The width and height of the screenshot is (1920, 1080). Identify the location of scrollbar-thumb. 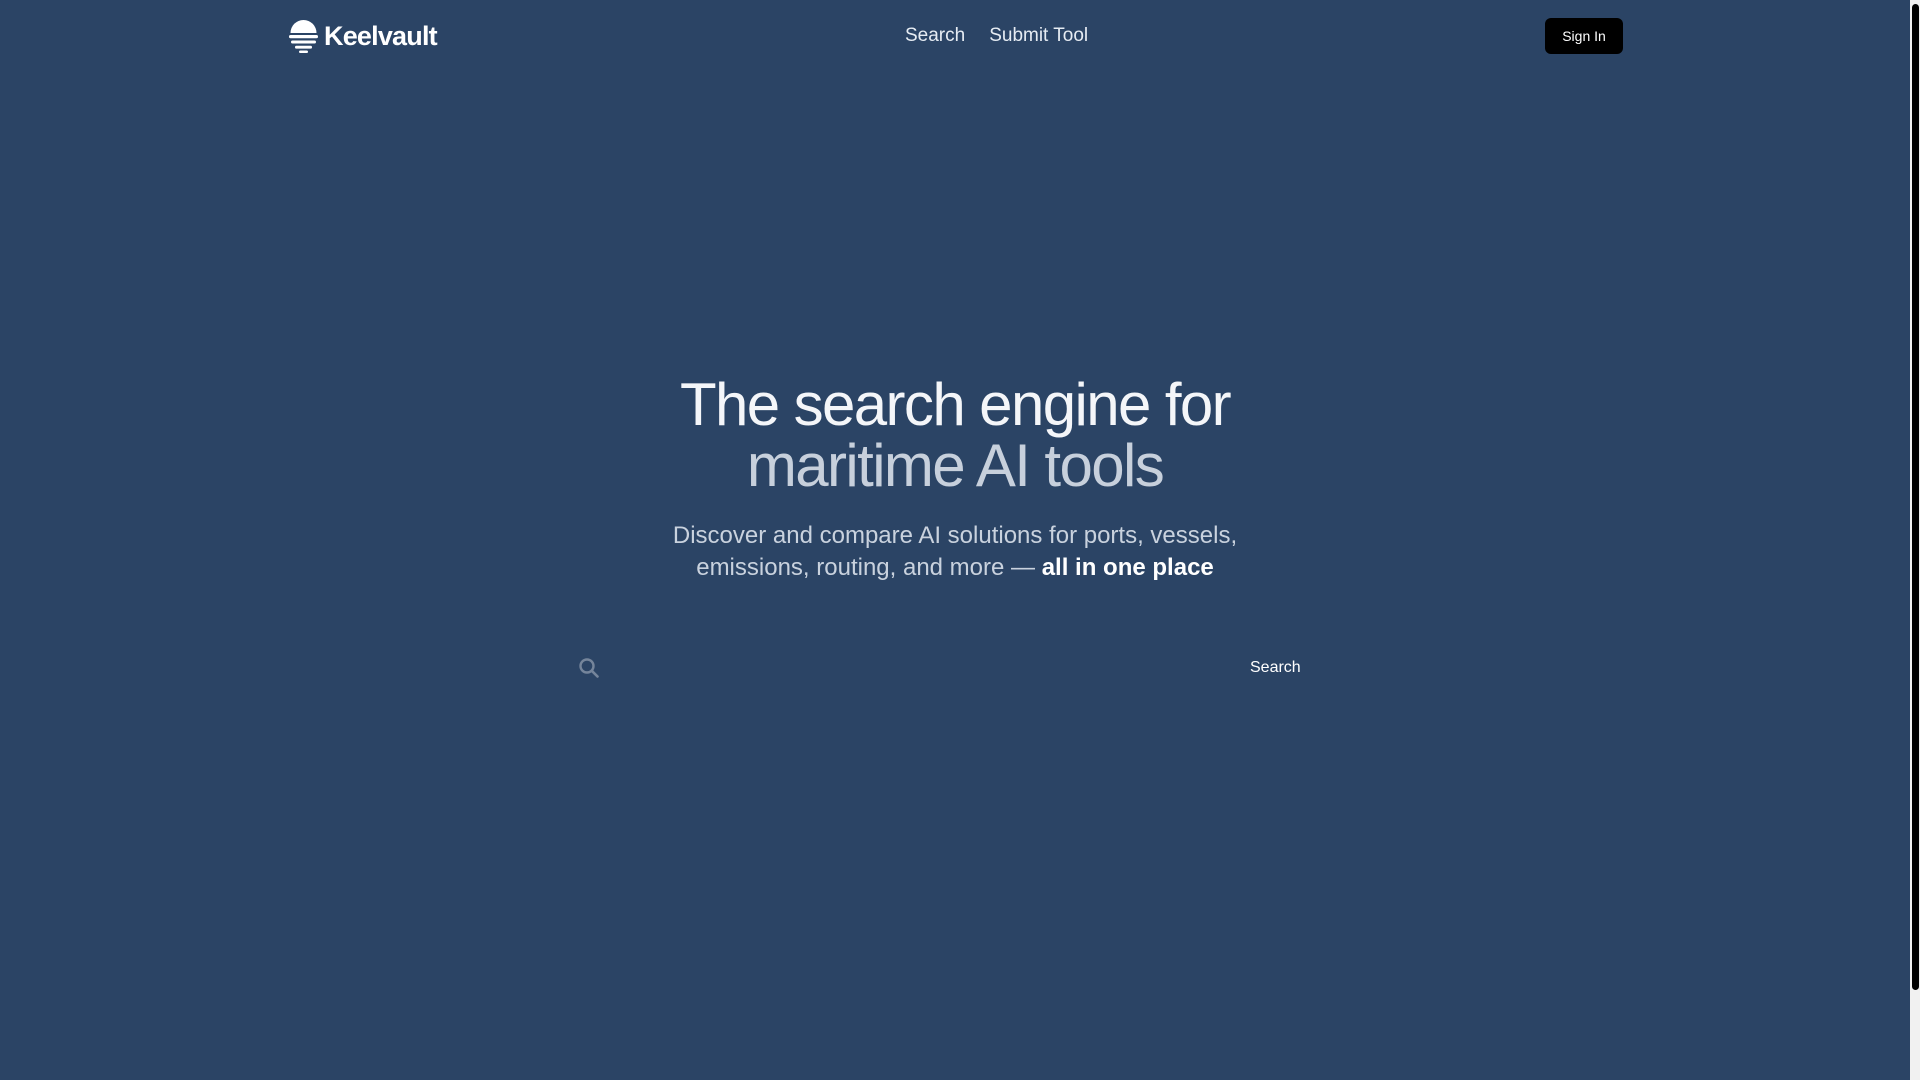
(1915, 497).